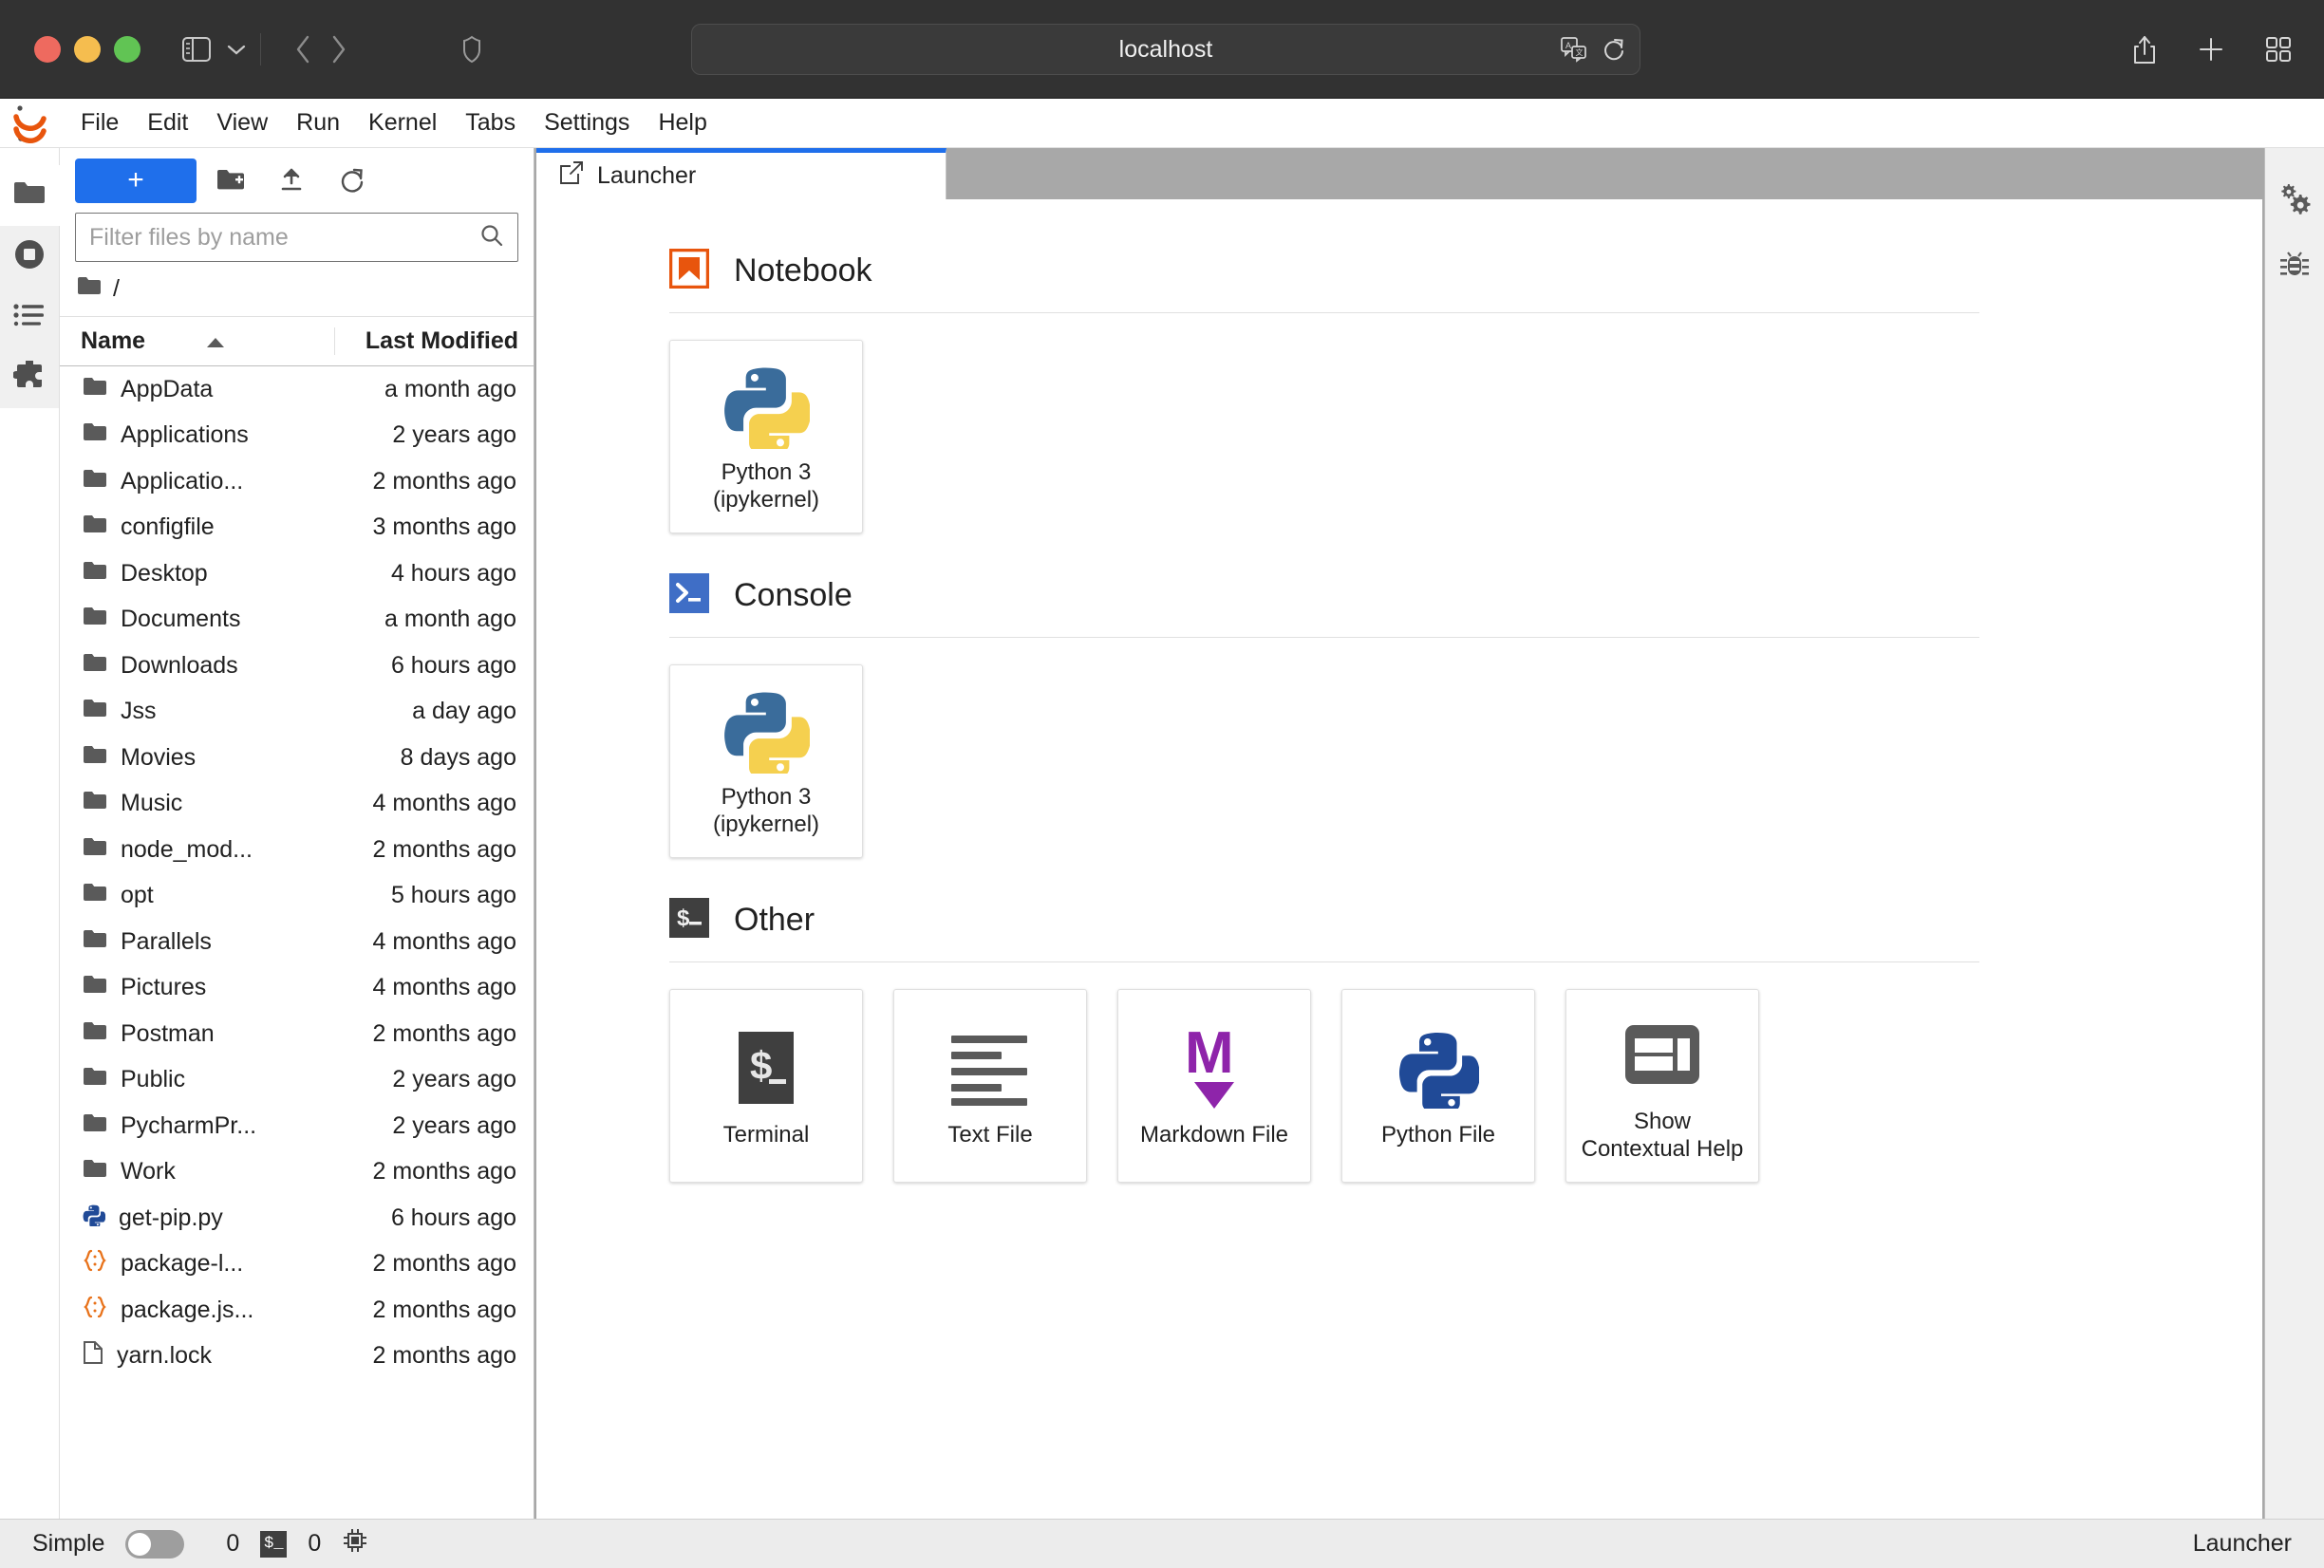 The width and height of the screenshot is (2324, 1568). What do you see at coordinates (297, 620) in the screenshot?
I see `file-list-item: Documents a month ago` at bounding box center [297, 620].